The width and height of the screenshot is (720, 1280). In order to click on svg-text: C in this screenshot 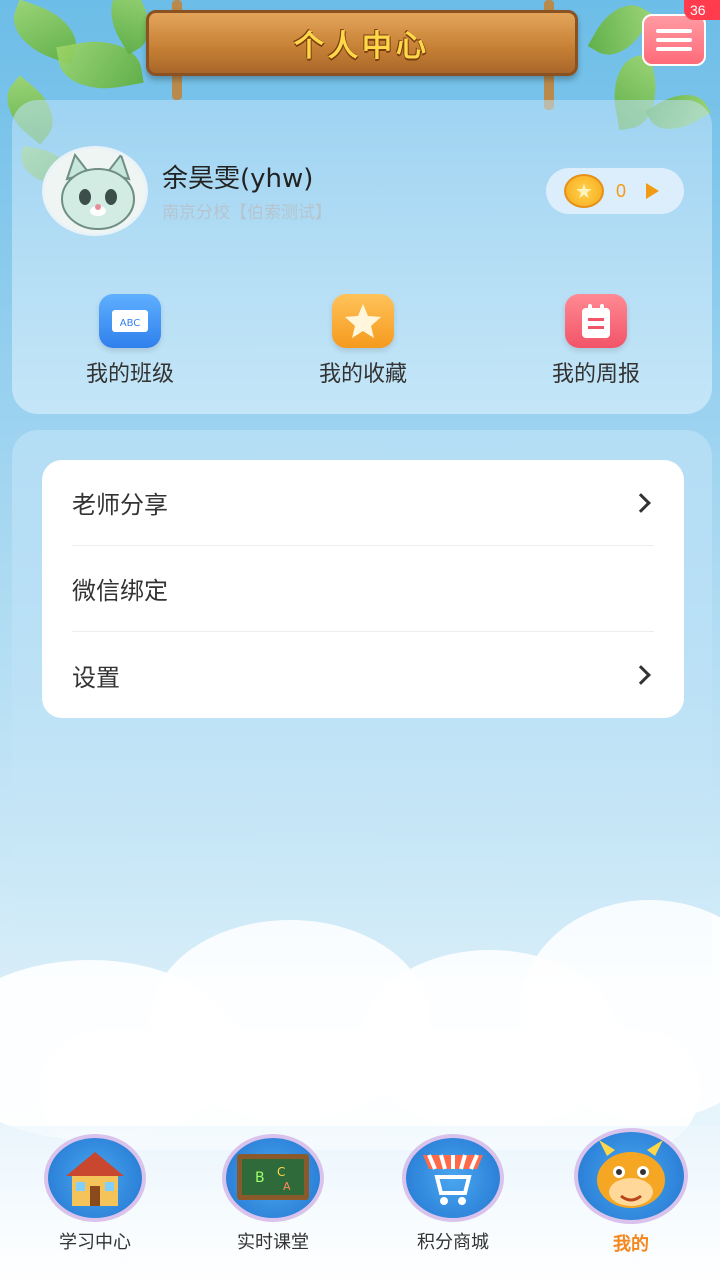, I will do `click(281, 1172)`.